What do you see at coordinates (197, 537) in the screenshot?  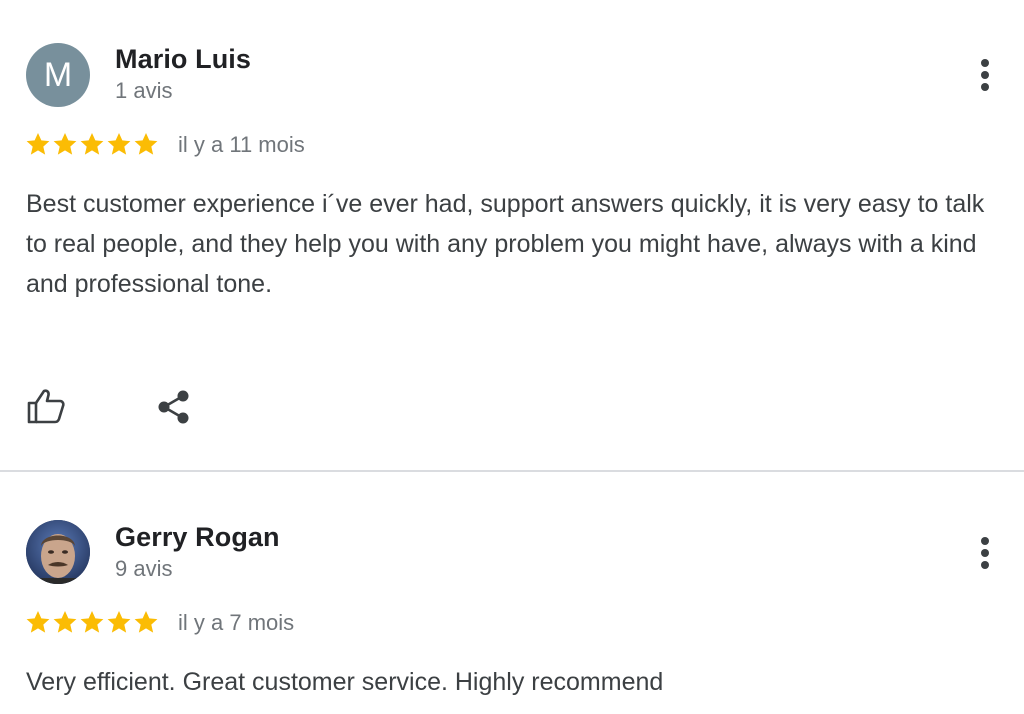 I see `author-name: Gerry Rogan` at bounding box center [197, 537].